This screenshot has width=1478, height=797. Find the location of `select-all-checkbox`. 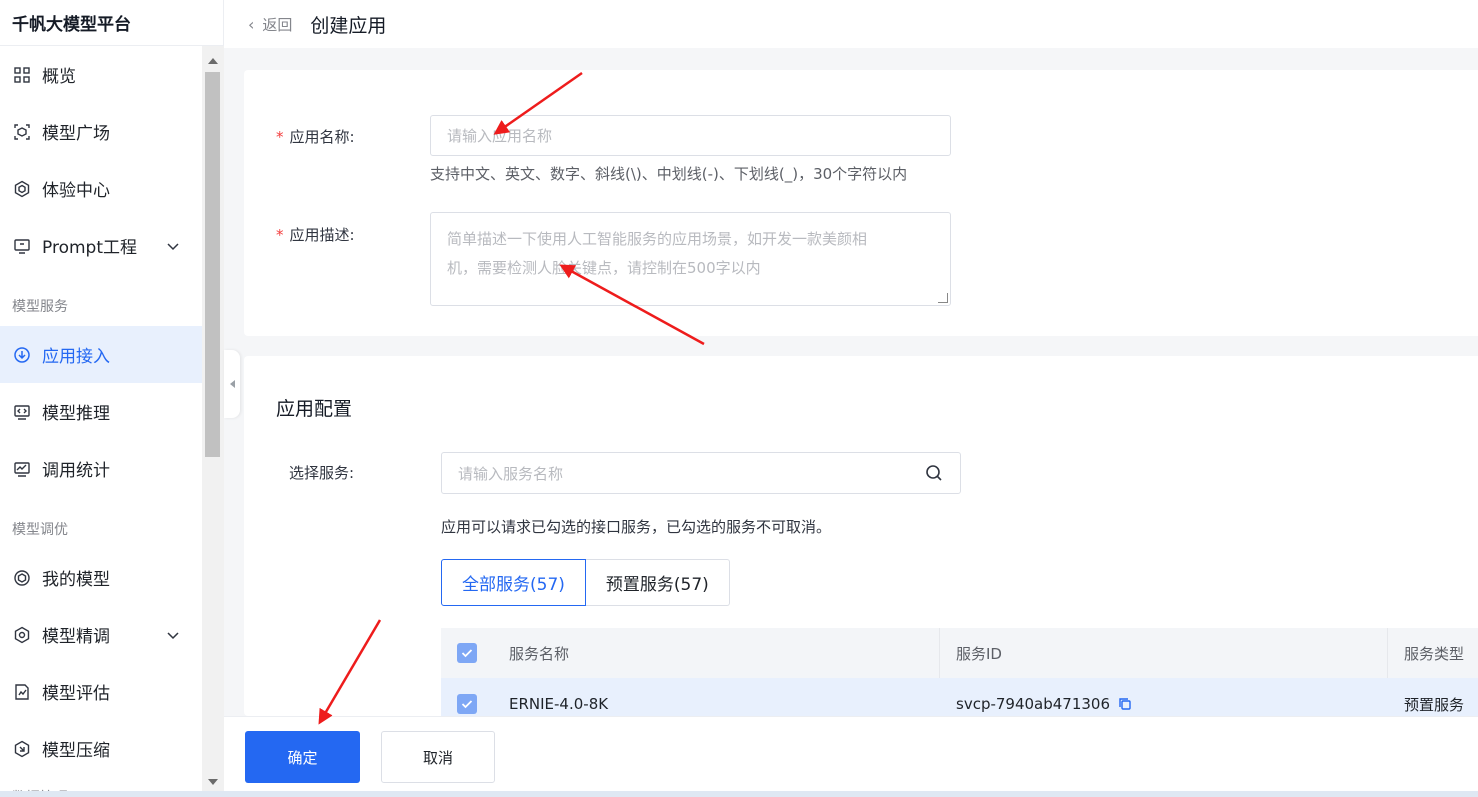

select-all-checkbox is located at coordinates (467, 653).